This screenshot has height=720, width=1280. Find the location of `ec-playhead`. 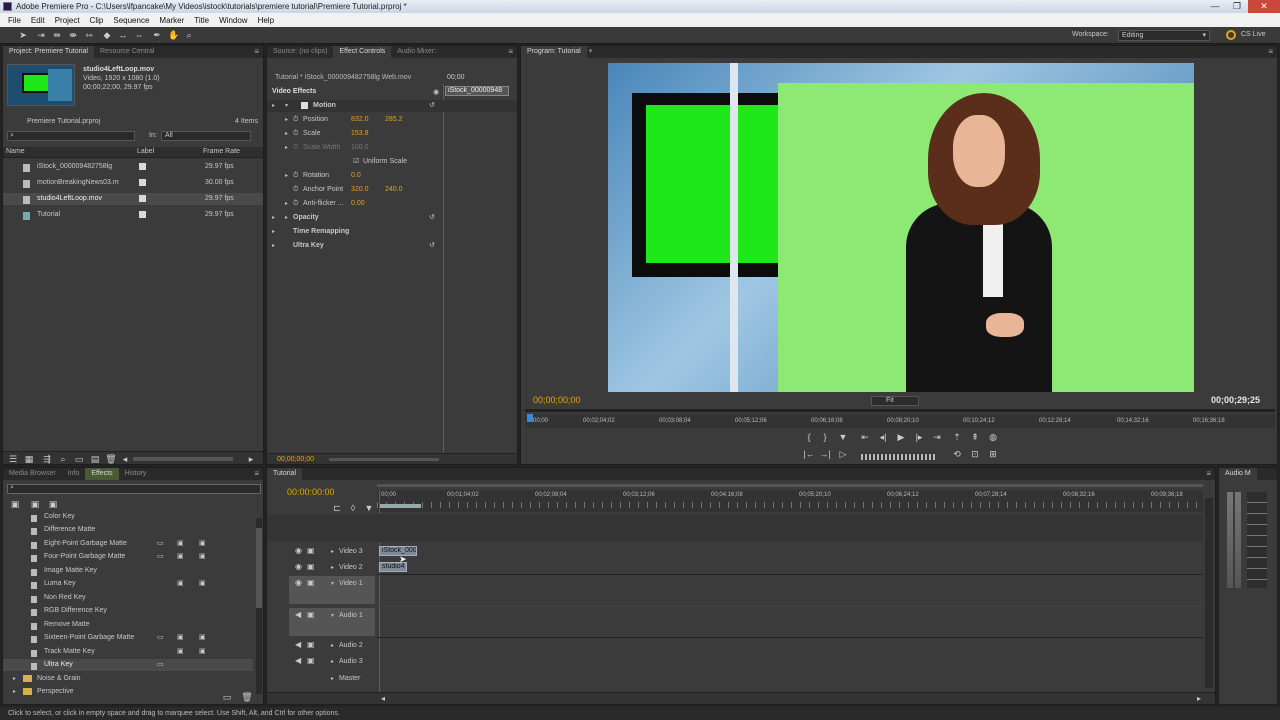

ec-playhead is located at coordinates (443, 274).